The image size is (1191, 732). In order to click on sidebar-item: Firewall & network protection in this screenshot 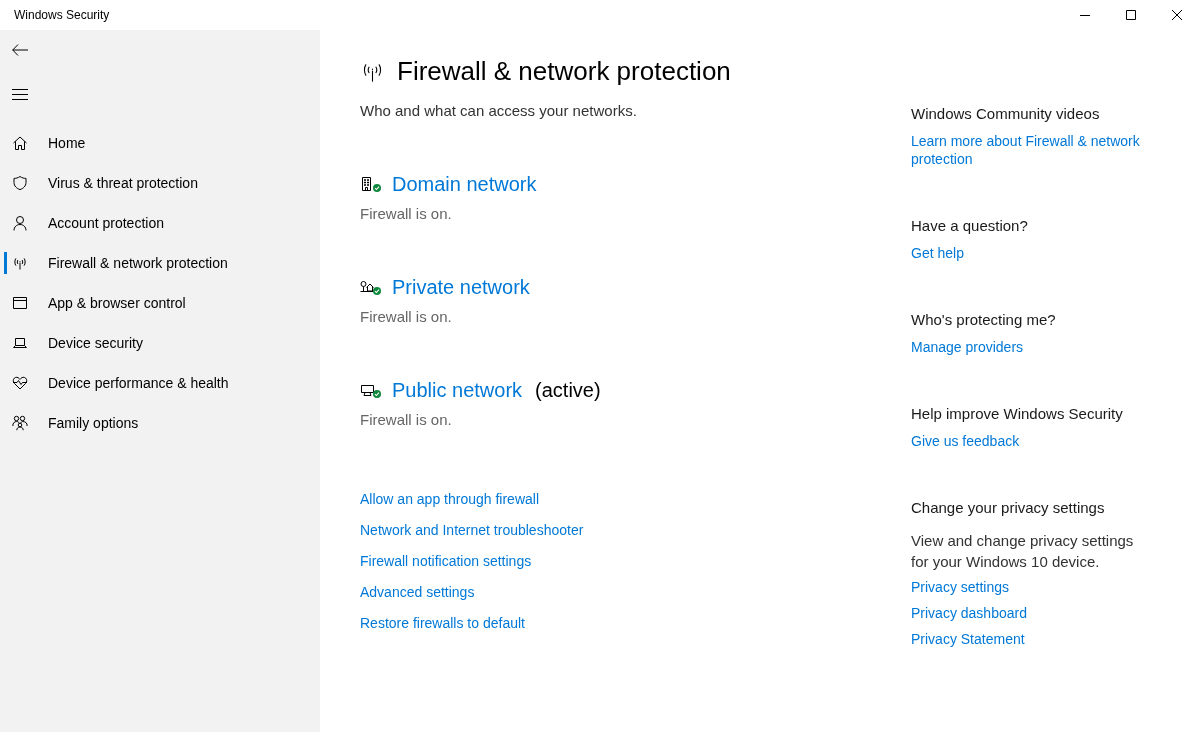, I will do `click(160, 263)`.